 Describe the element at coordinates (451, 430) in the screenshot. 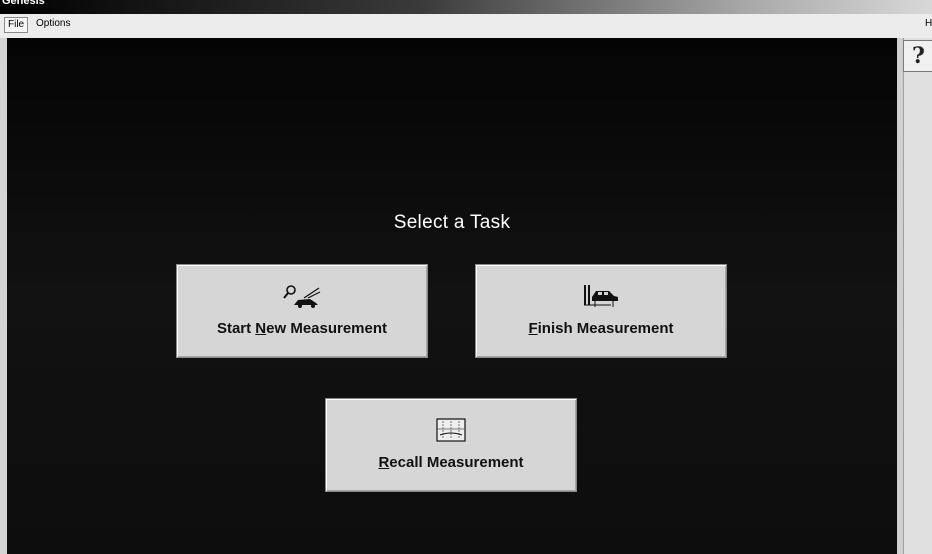

I see `measurement-chart-icon` at that location.